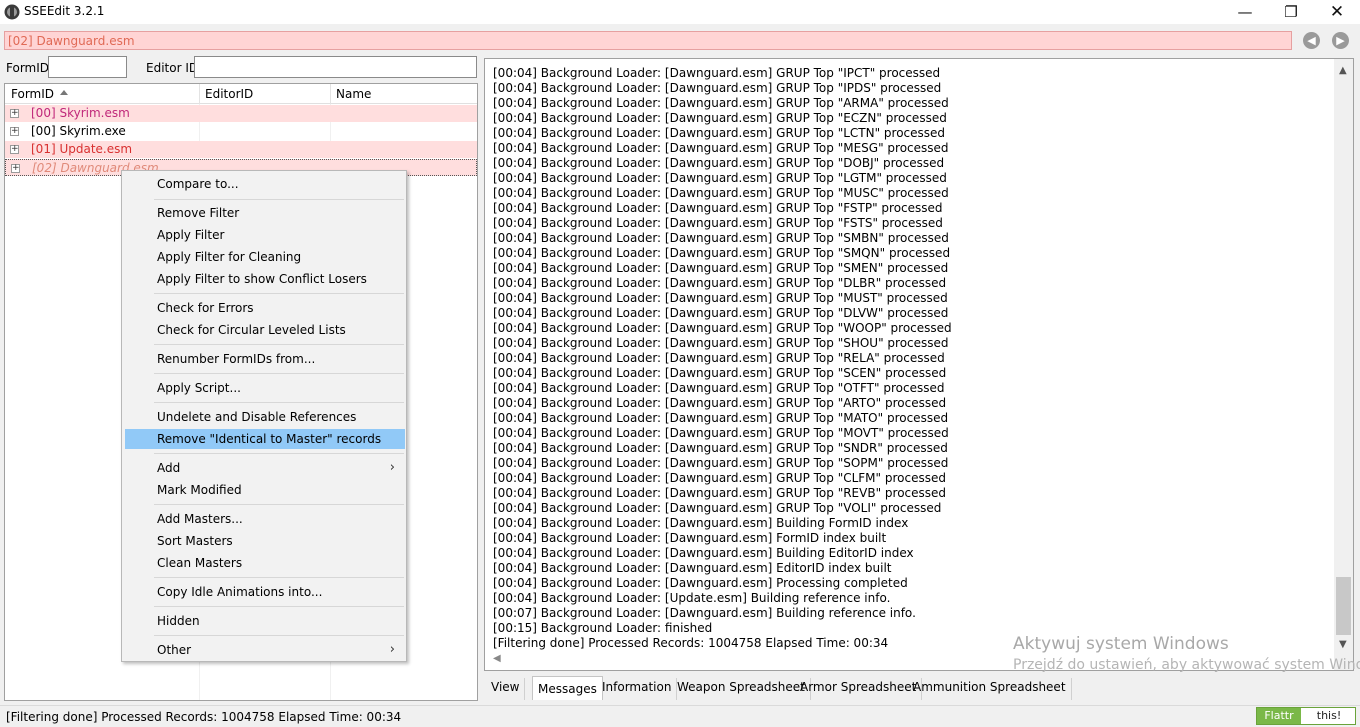 The width and height of the screenshot is (1360, 727). What do you see at coordinates (241, 113) in the screenshot?
I see `tree-row-skyrim-esm: + [00] Skyrim.esm` at bounding box center [241, 113].